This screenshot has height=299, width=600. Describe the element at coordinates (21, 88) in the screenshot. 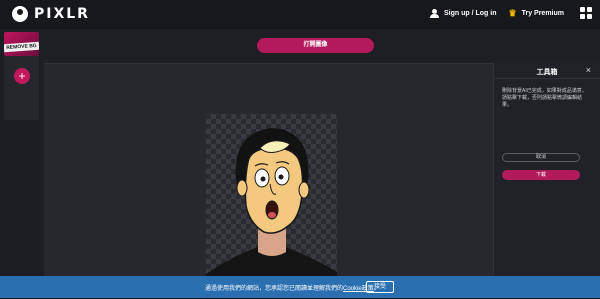

I see `remove-bg-panel: +` at that location.